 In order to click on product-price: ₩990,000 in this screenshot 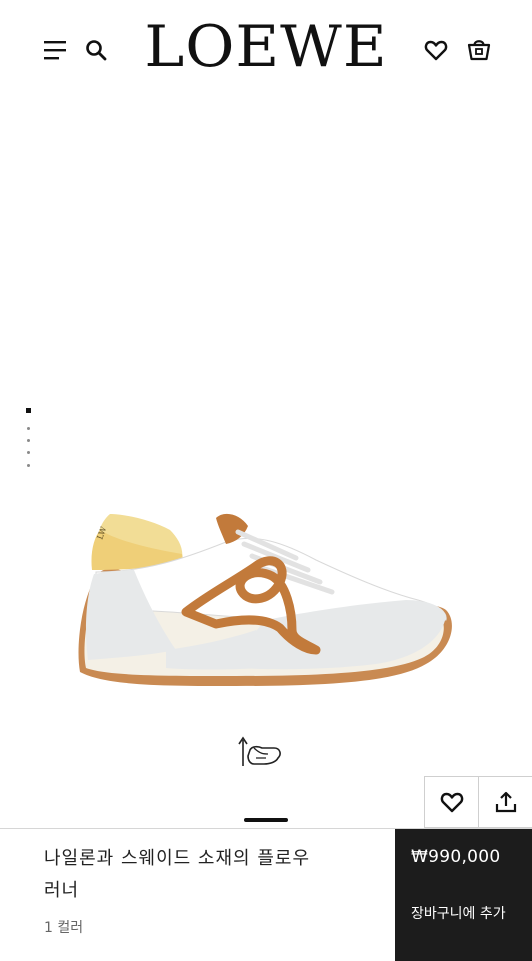, I will do `click(456, 857)`.